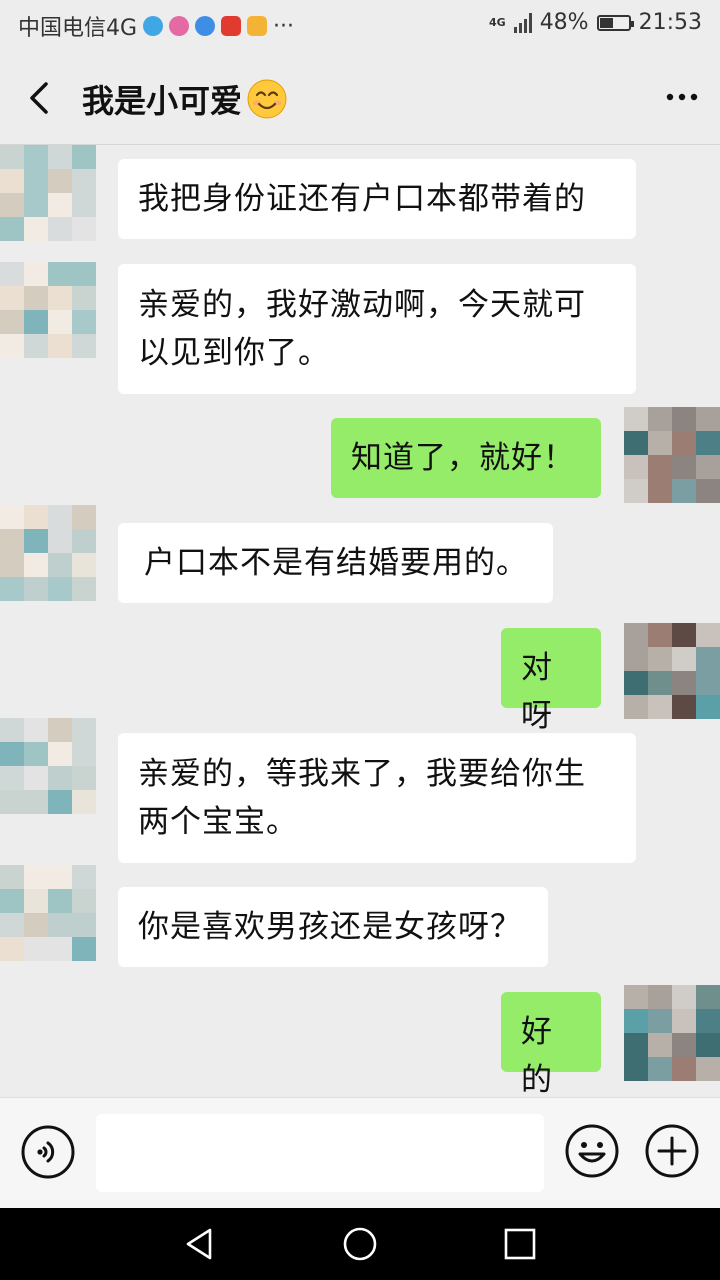 The width and height of the screenshot is (720, 1280). I want to click on triangle-back-icon, so click(200, 1244).